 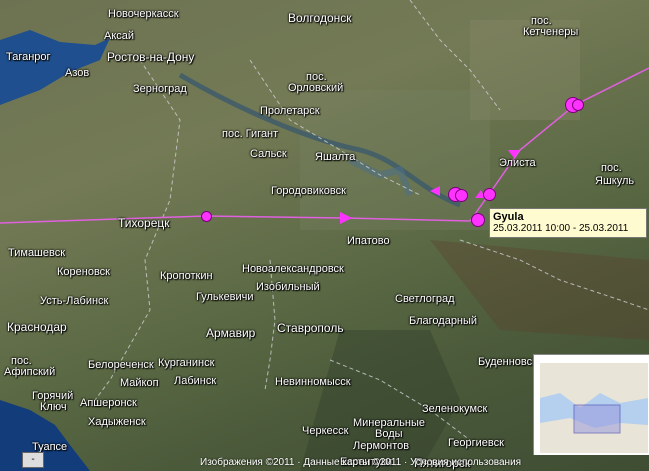 I want to click on city-label: Афипский, so click(x=30, y=372).